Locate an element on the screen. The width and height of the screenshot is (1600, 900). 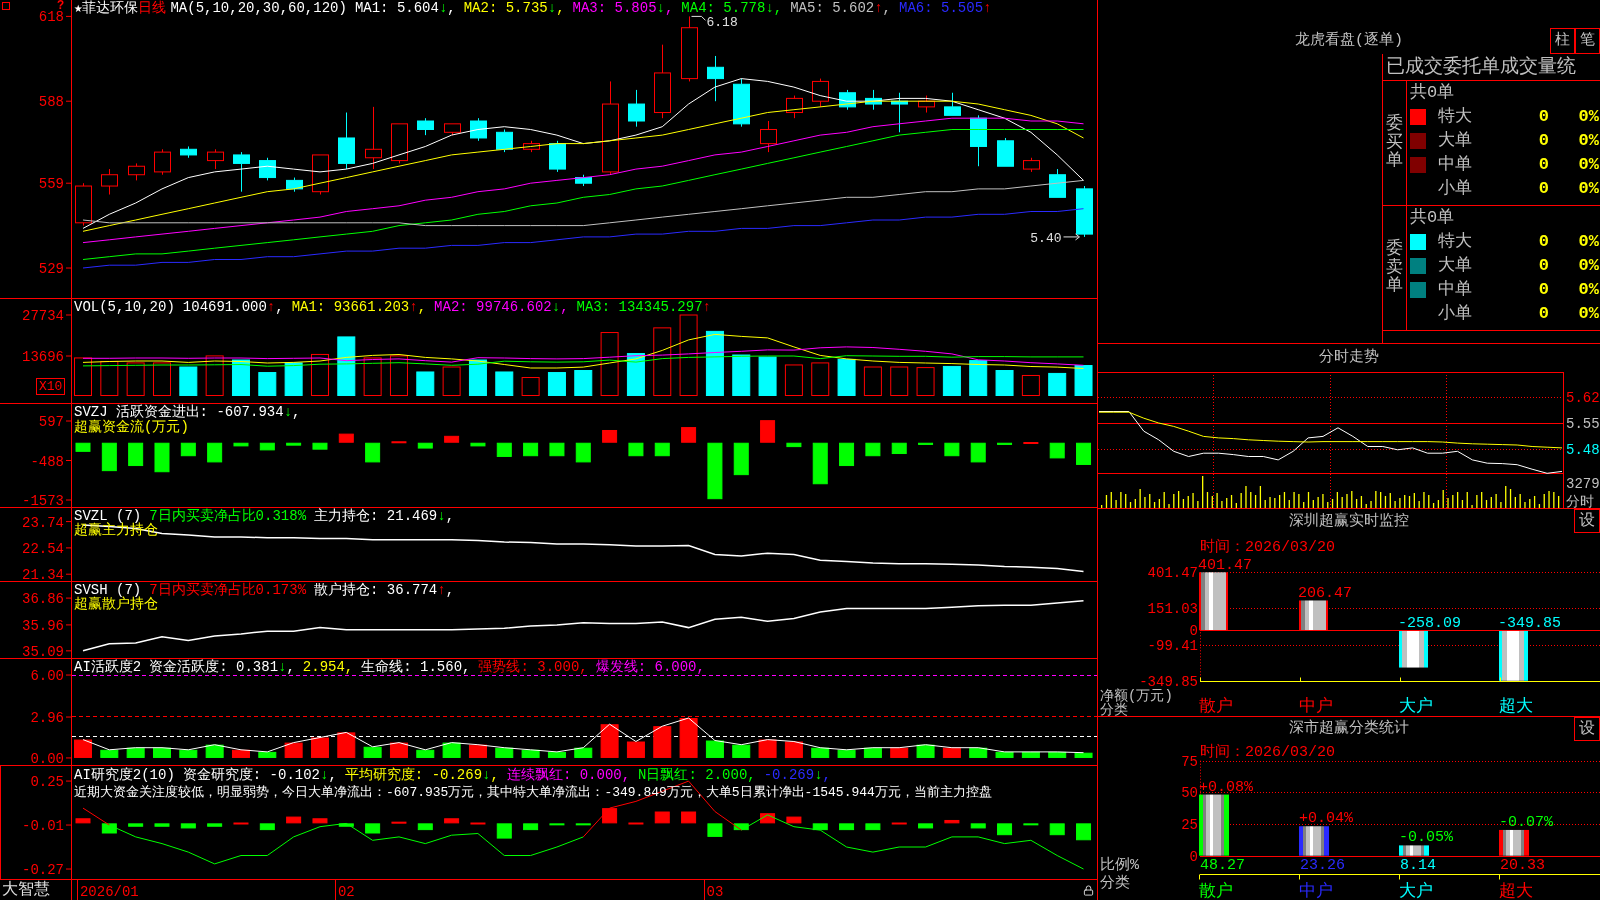
category-label: 中户 is located at coordinates (1316, 891).